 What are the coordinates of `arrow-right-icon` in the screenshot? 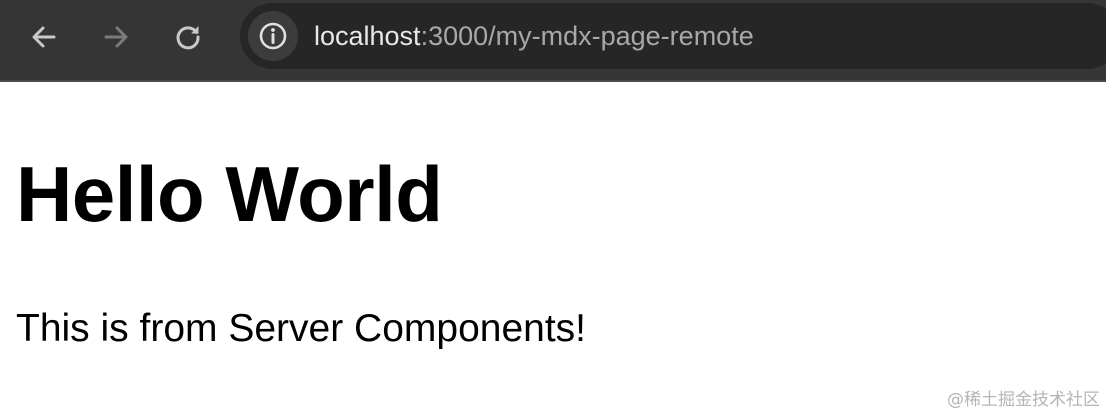 It's located at (116, 37).